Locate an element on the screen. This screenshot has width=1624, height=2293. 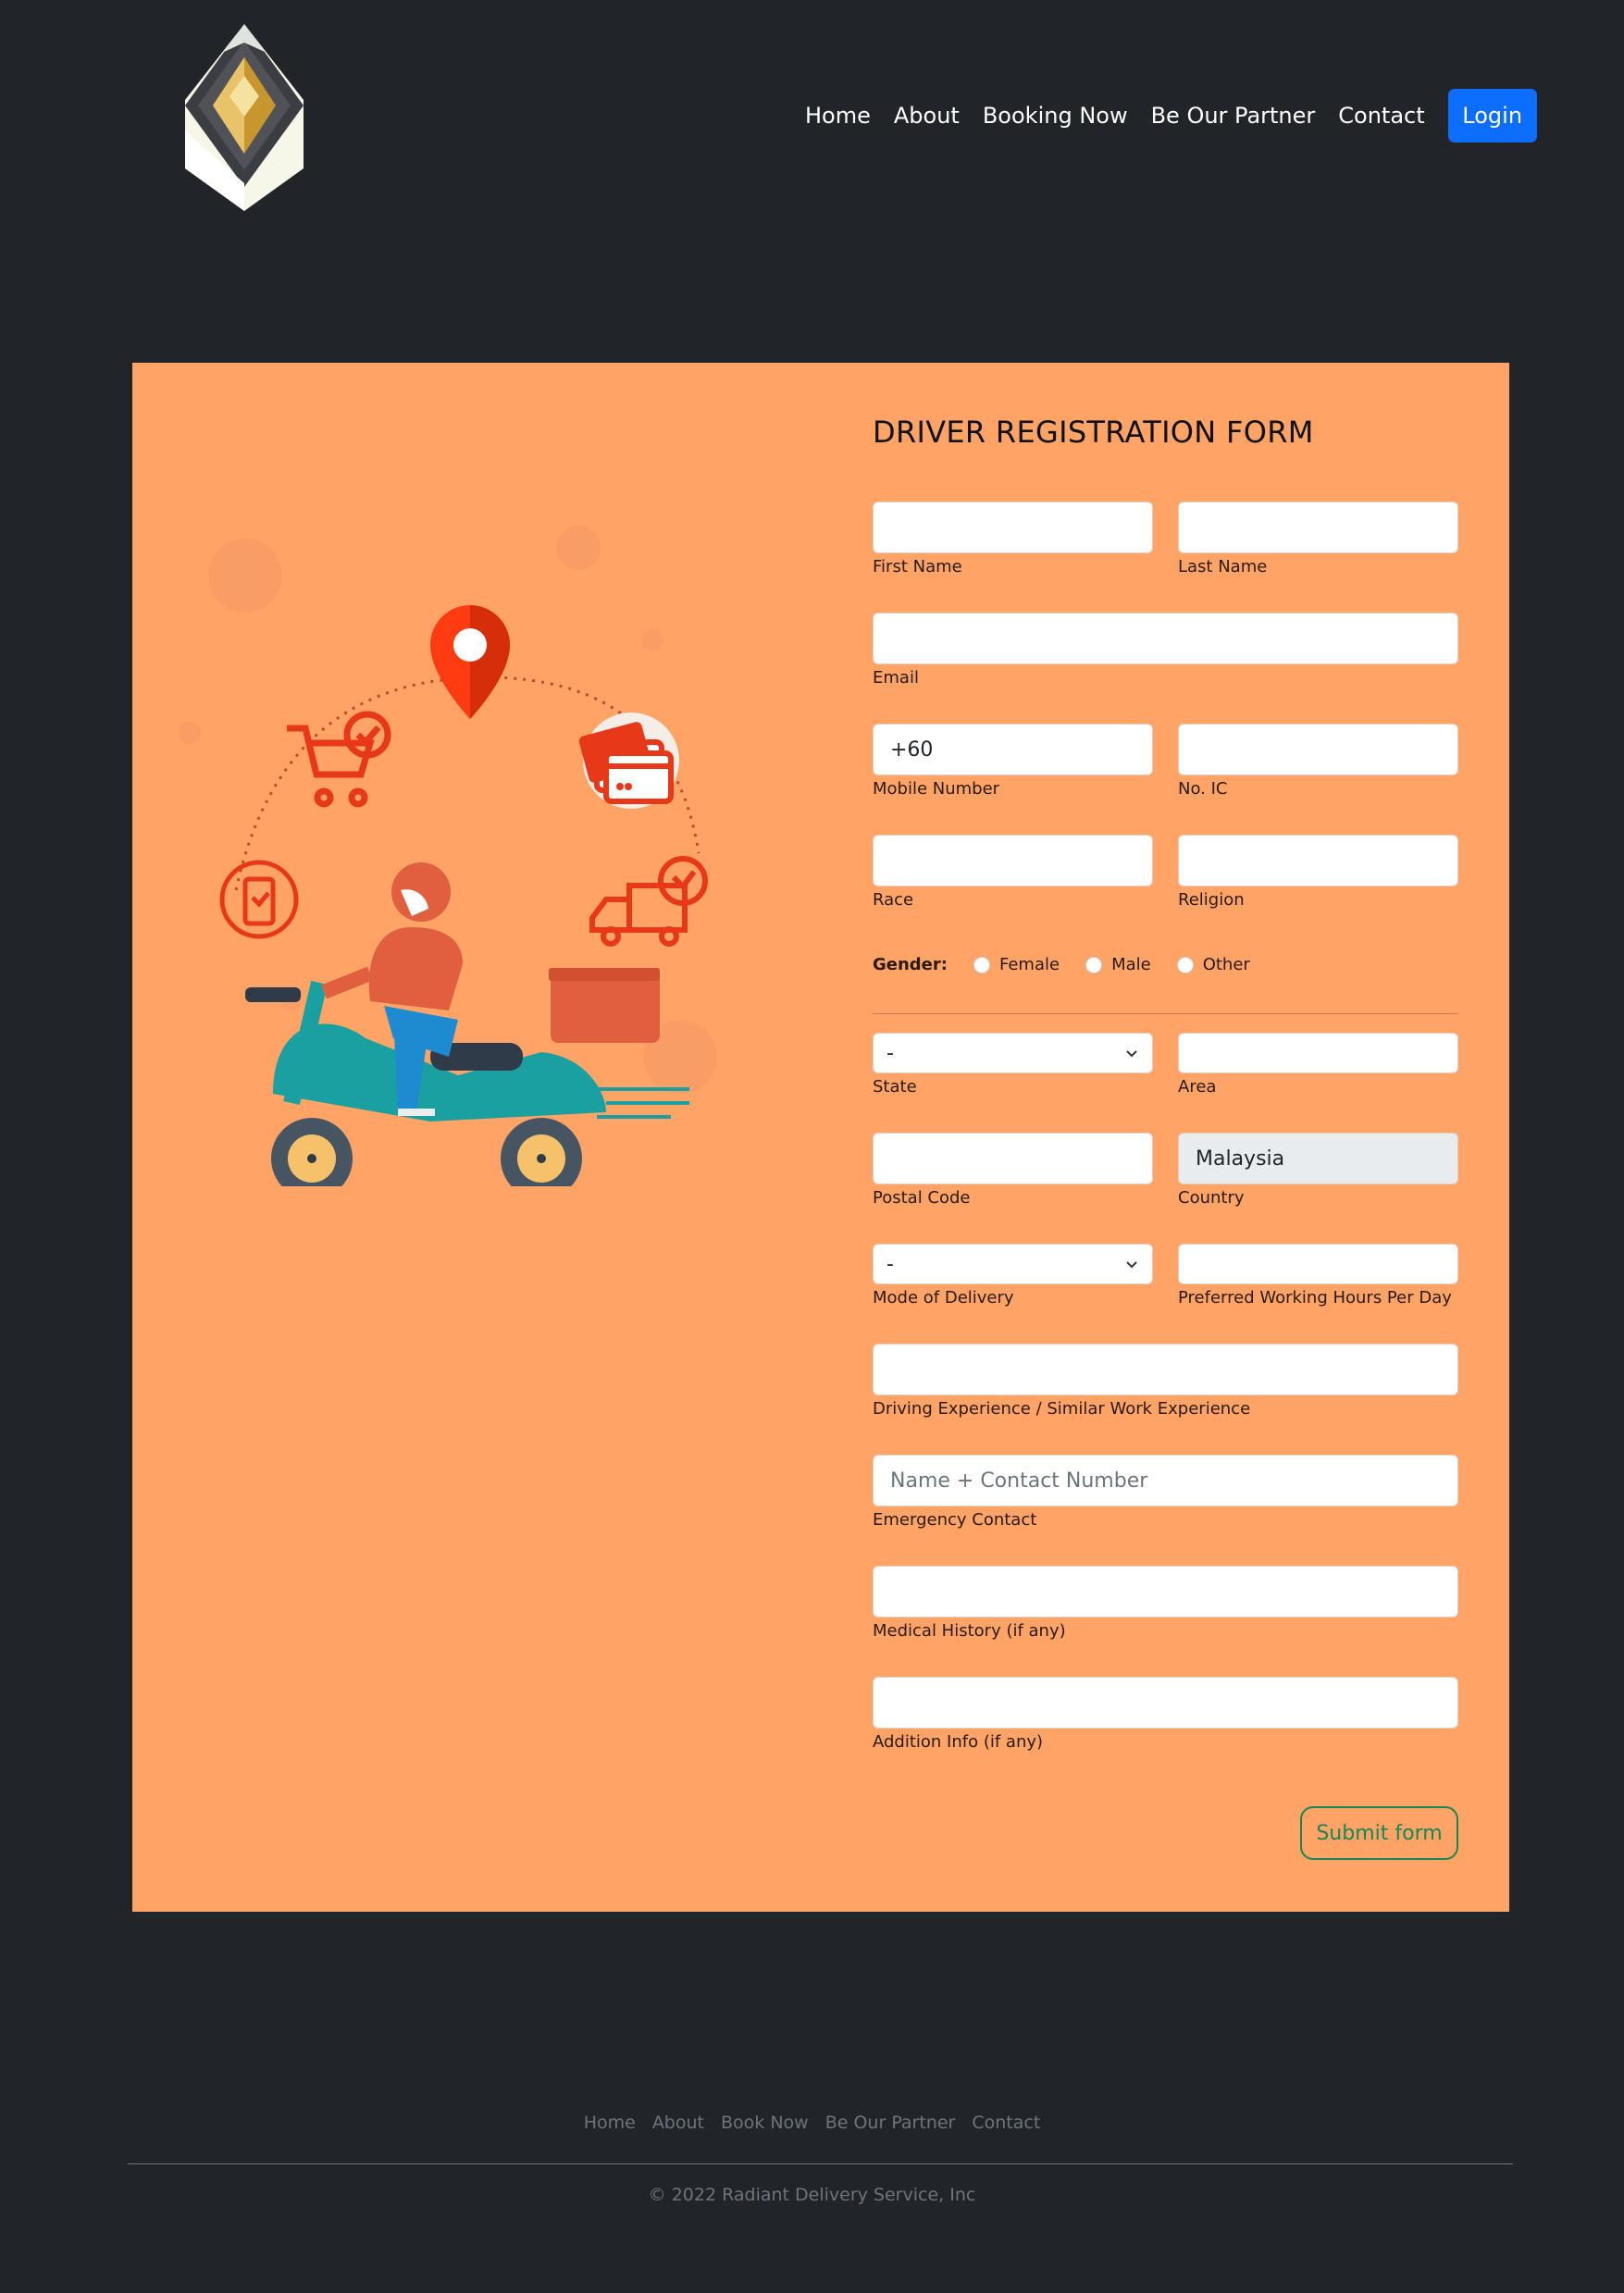
form-title: DRIVER REGISTRATION FORM is located at coordinates (1093, 432).